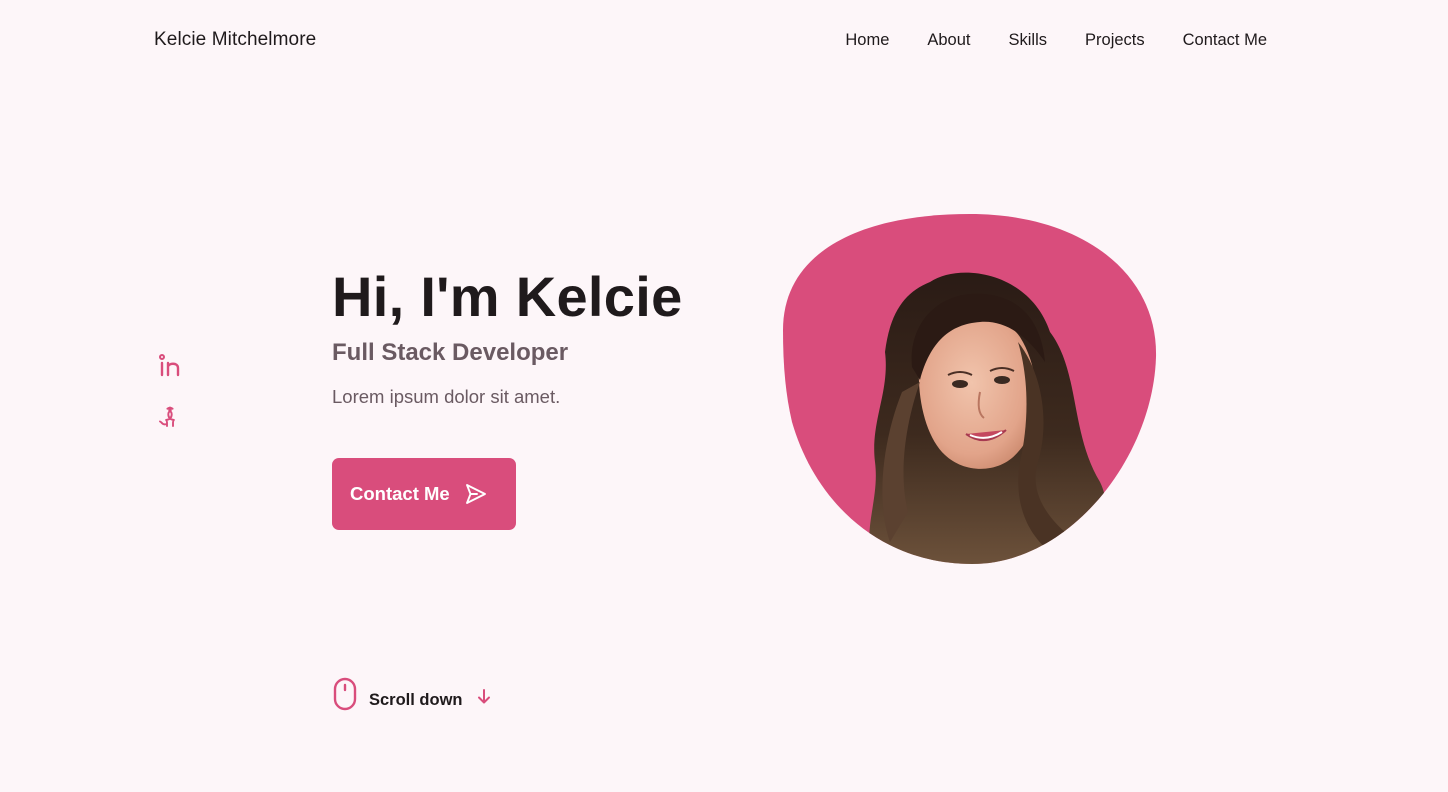 This screenshot has height=792, width=1448. I want to click on profile-image-blob, so click(970, 389).